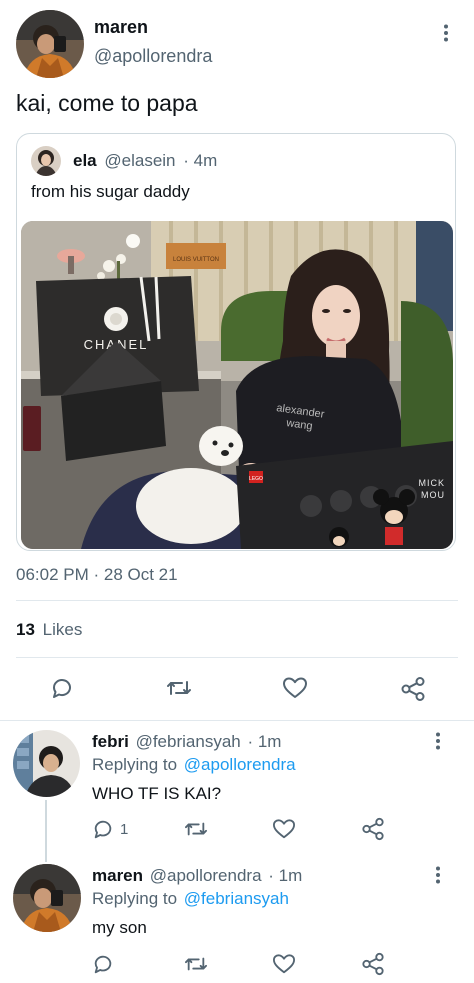 The image size is (474, 983). I want to click on reply-author-handle: @apollorendra, so click(206, 875).